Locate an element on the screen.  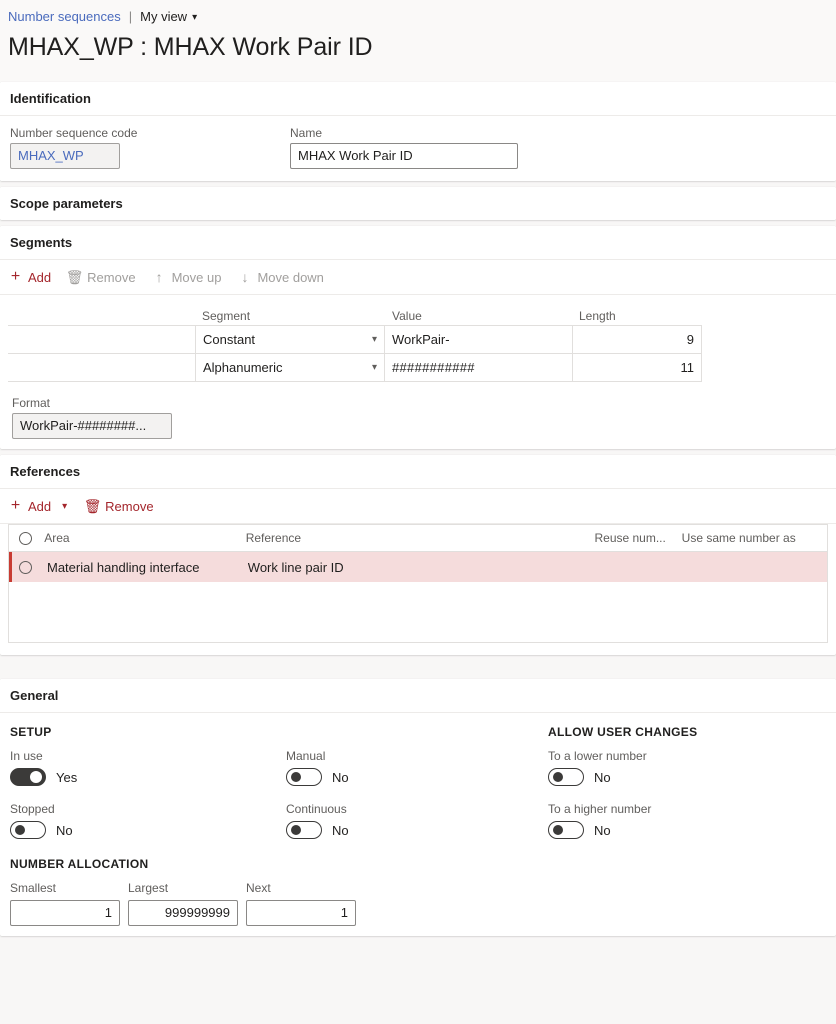
breadcrumb-link-number-sequences: Number sequences is located at coordinates (64, 16).